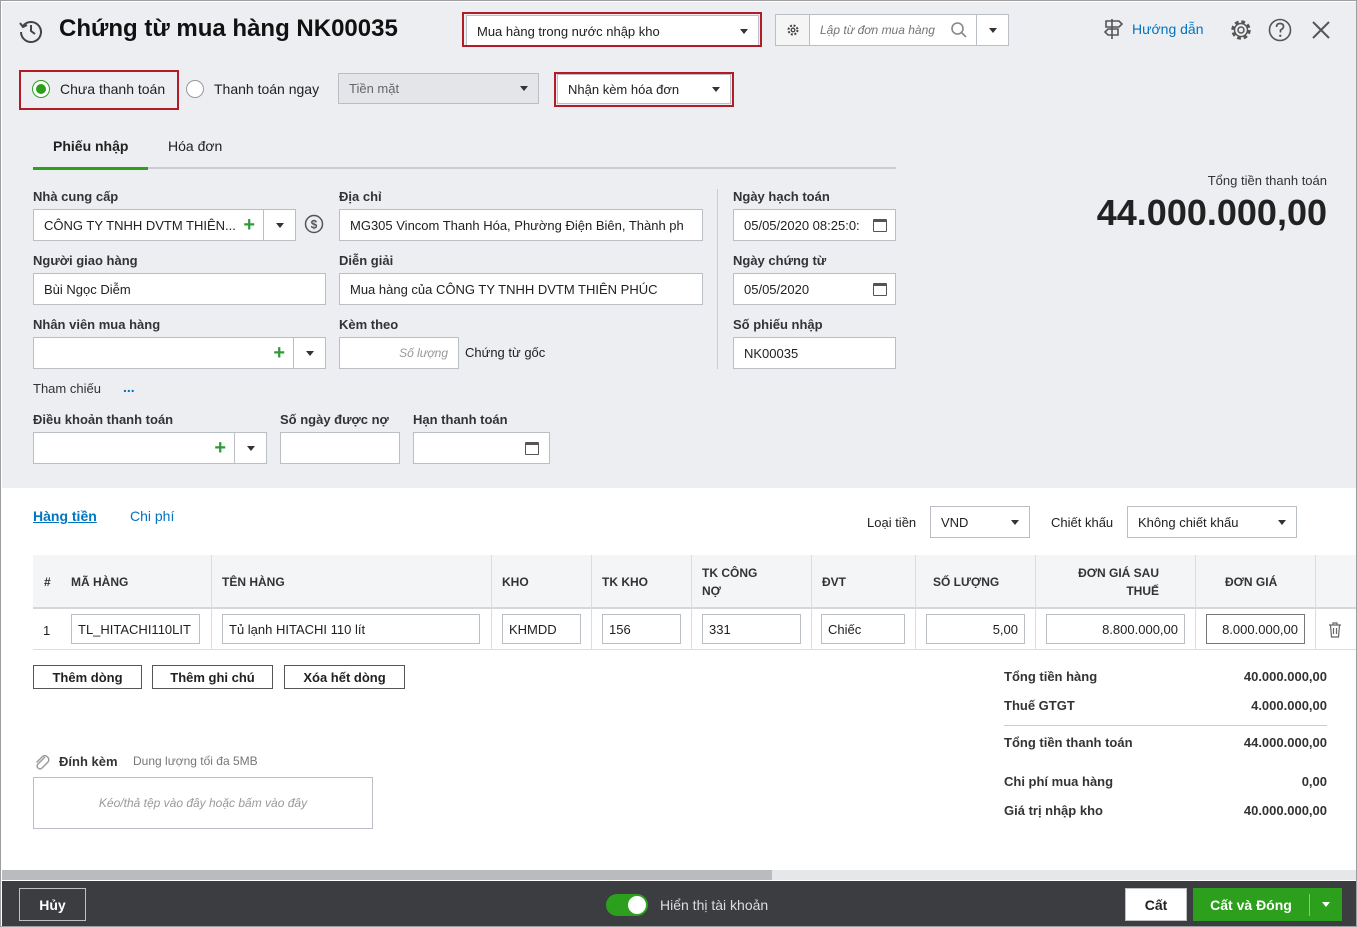  What do you see at coordinates (1068, 742) in the screenshot?
I see `summary-label: Tổng tiền thanh toán` at bounding box center [1068, 742].